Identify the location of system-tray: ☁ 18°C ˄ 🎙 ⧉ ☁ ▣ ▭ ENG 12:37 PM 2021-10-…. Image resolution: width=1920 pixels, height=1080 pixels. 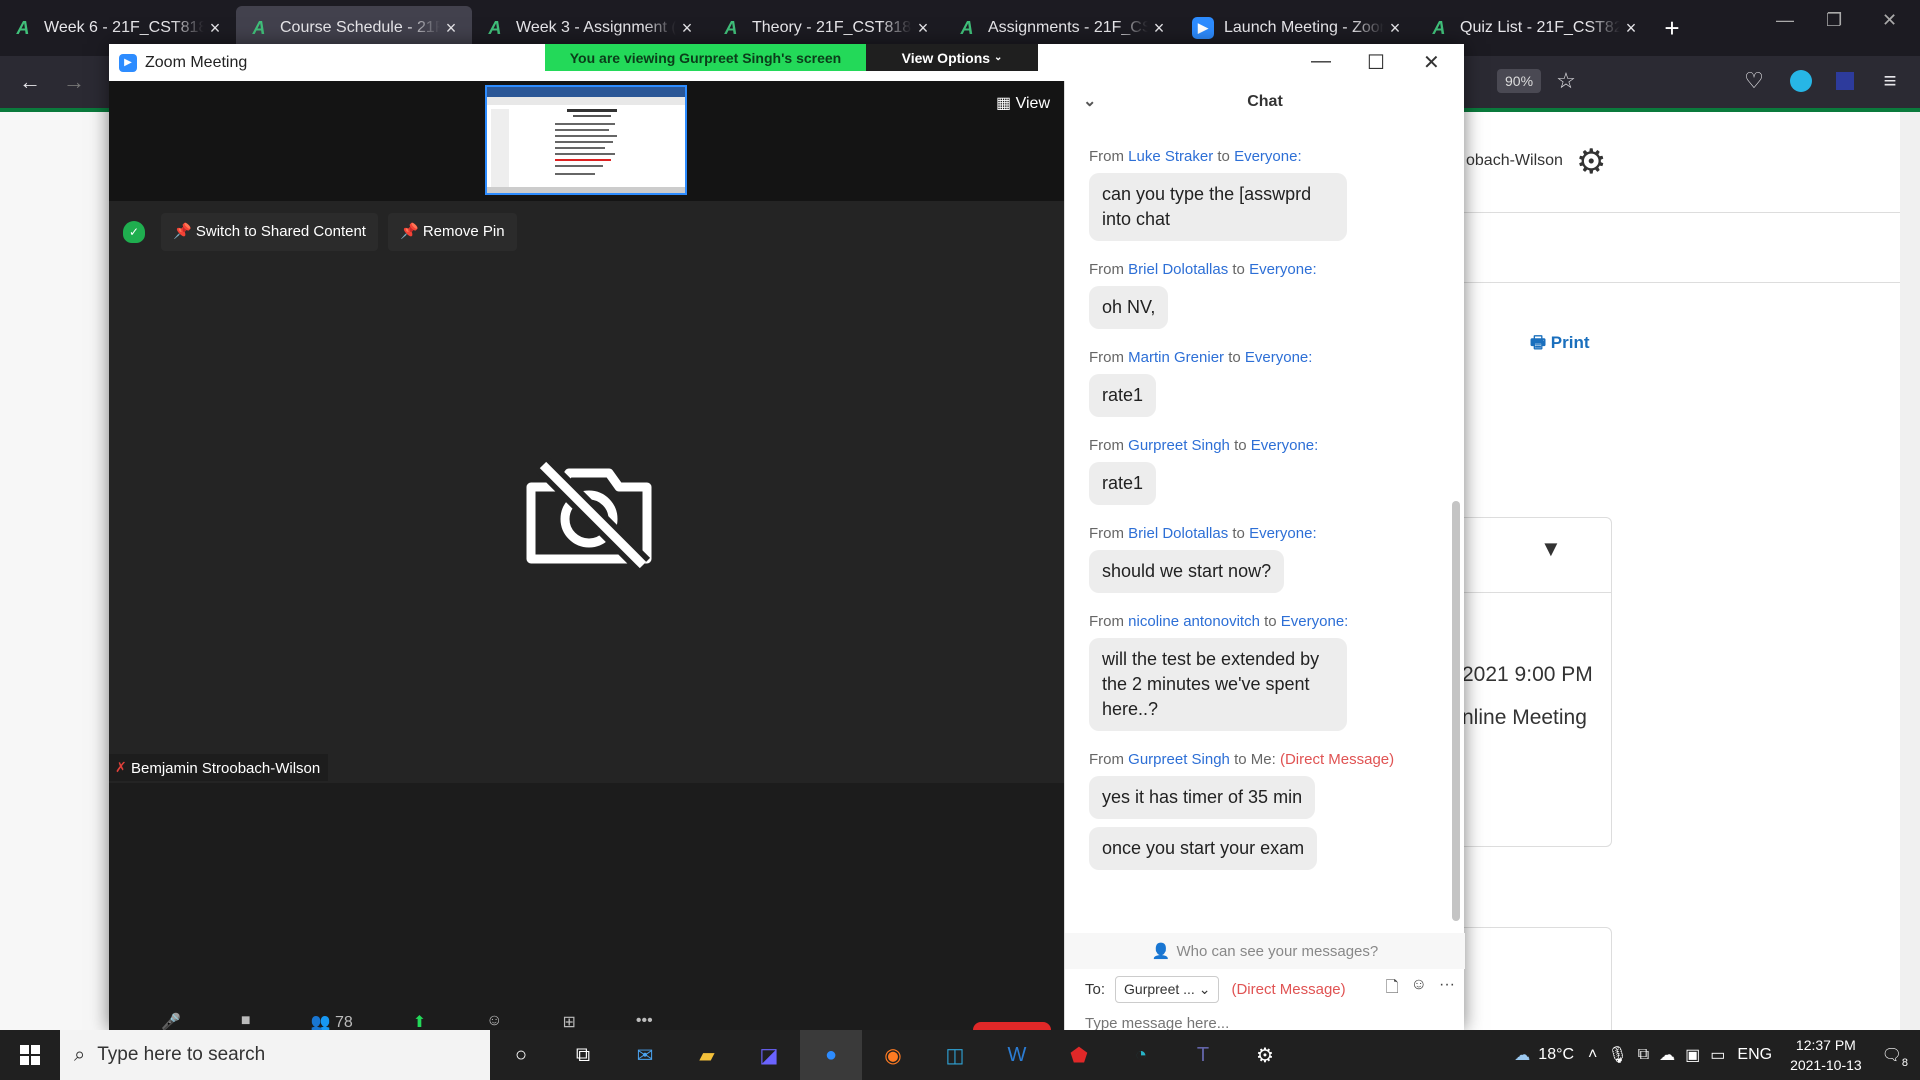
(1717, 1055).